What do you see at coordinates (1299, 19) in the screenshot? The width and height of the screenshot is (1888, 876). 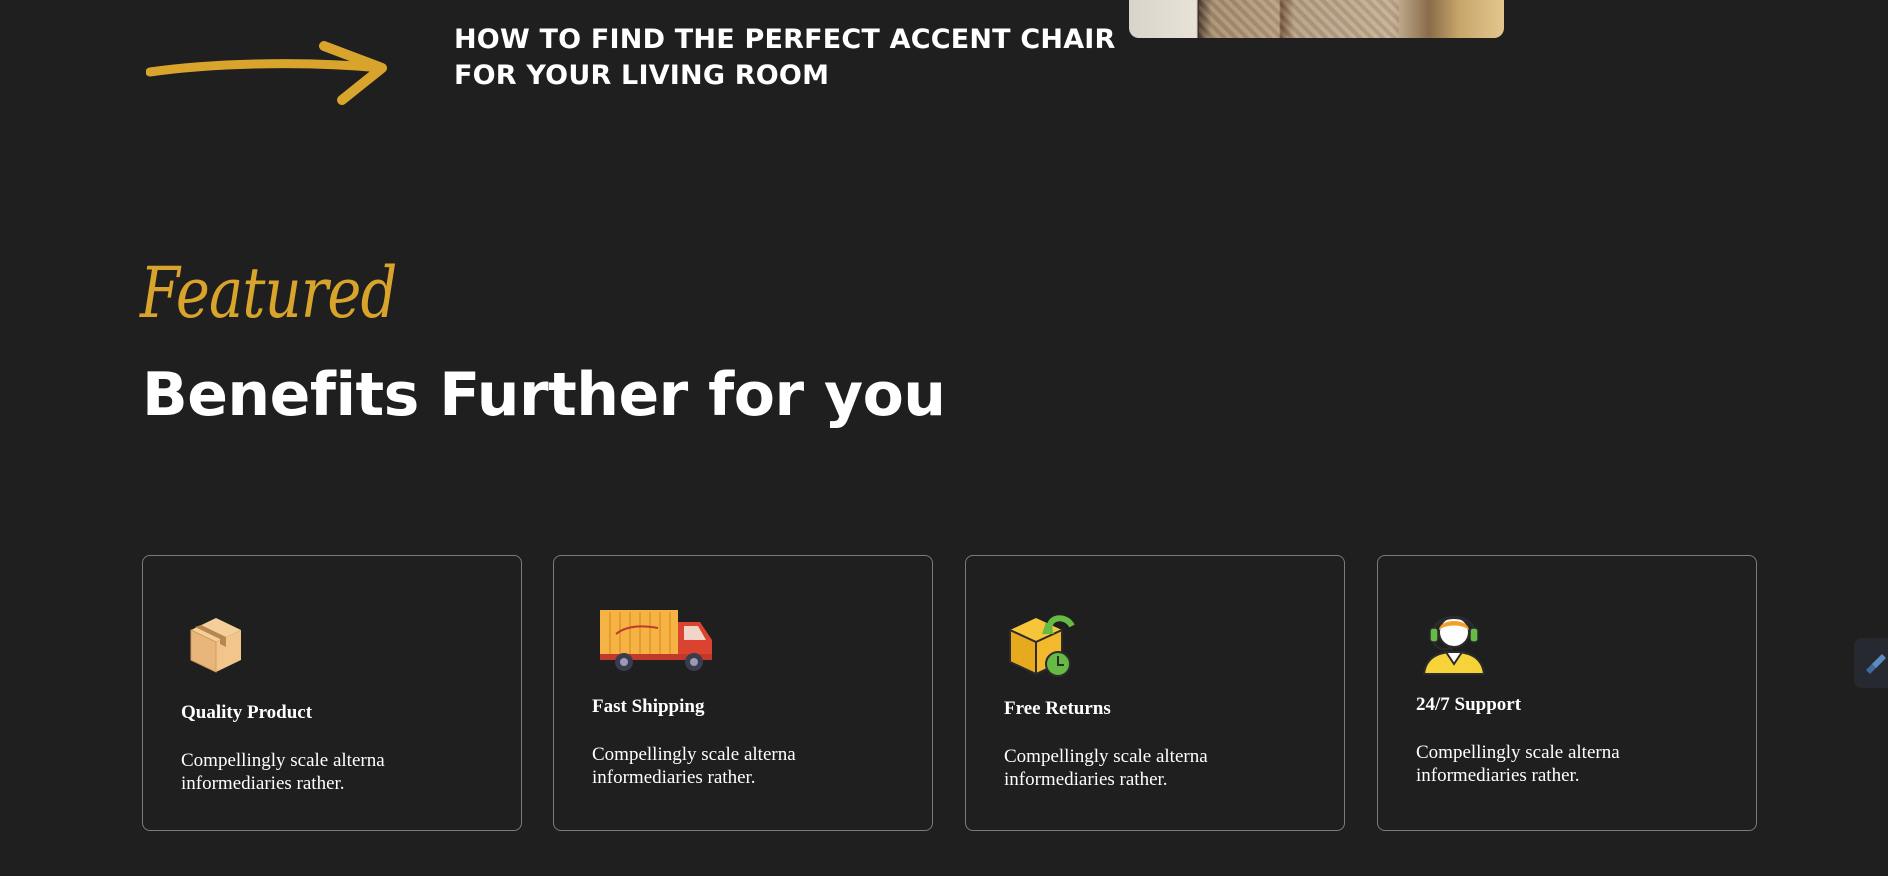 I see `thumbnail-rug-pattern` at bounding box center [1299, 19].